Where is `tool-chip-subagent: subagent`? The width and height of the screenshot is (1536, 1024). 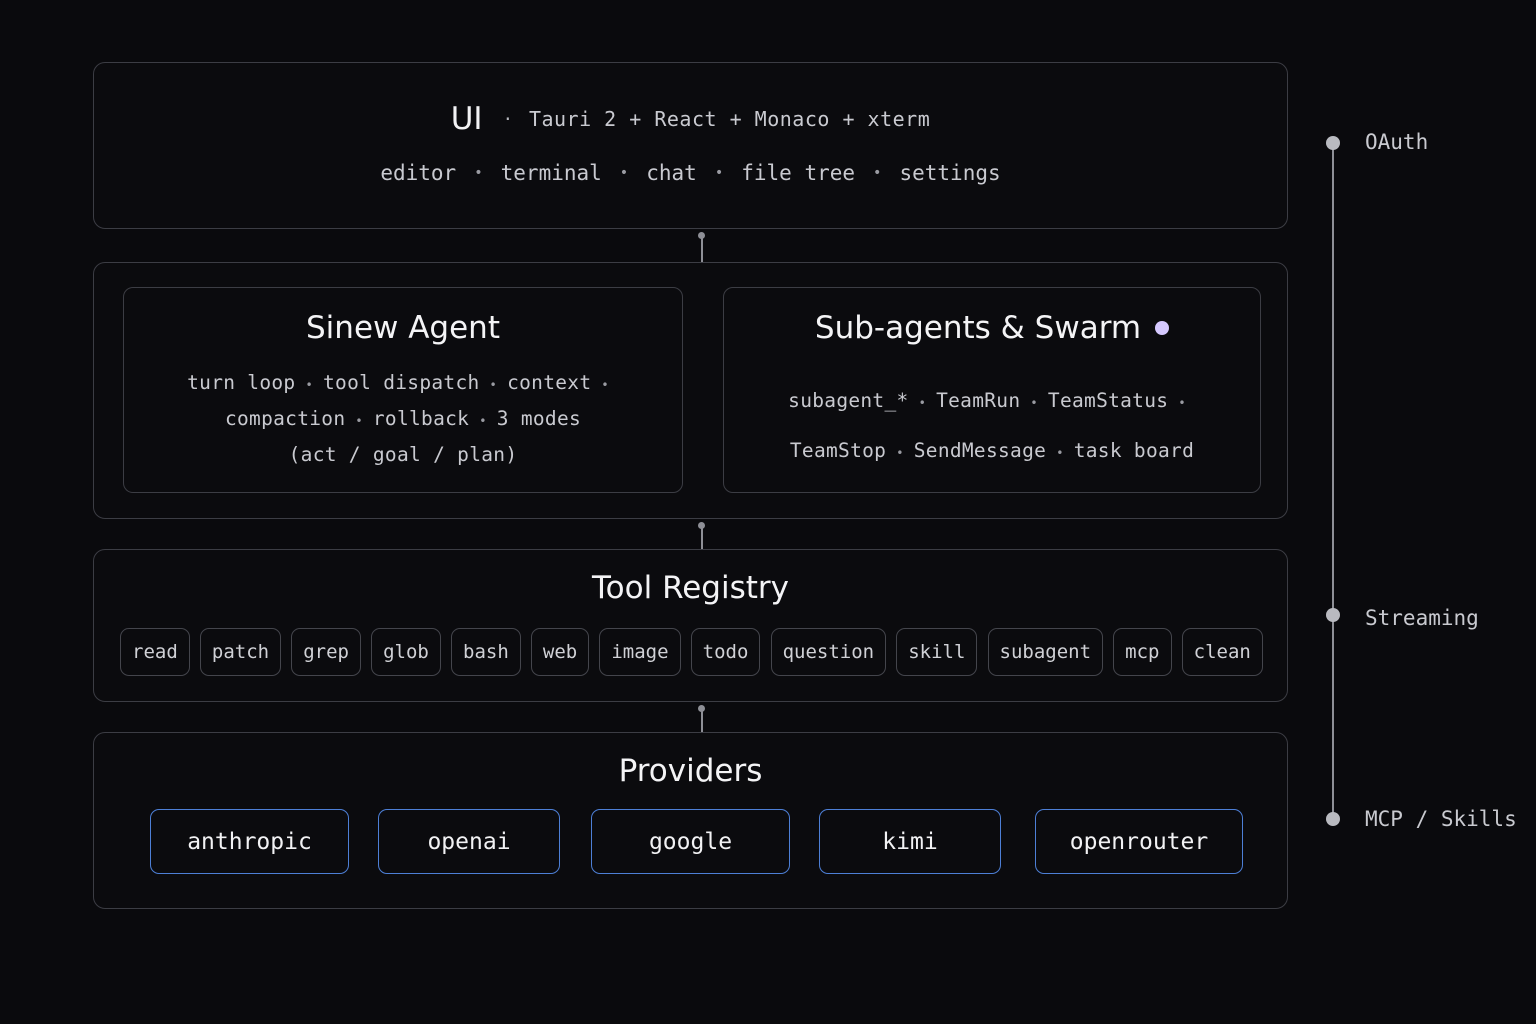
tool-chip-subagent: subagent is located at coordinates (1045, 652).